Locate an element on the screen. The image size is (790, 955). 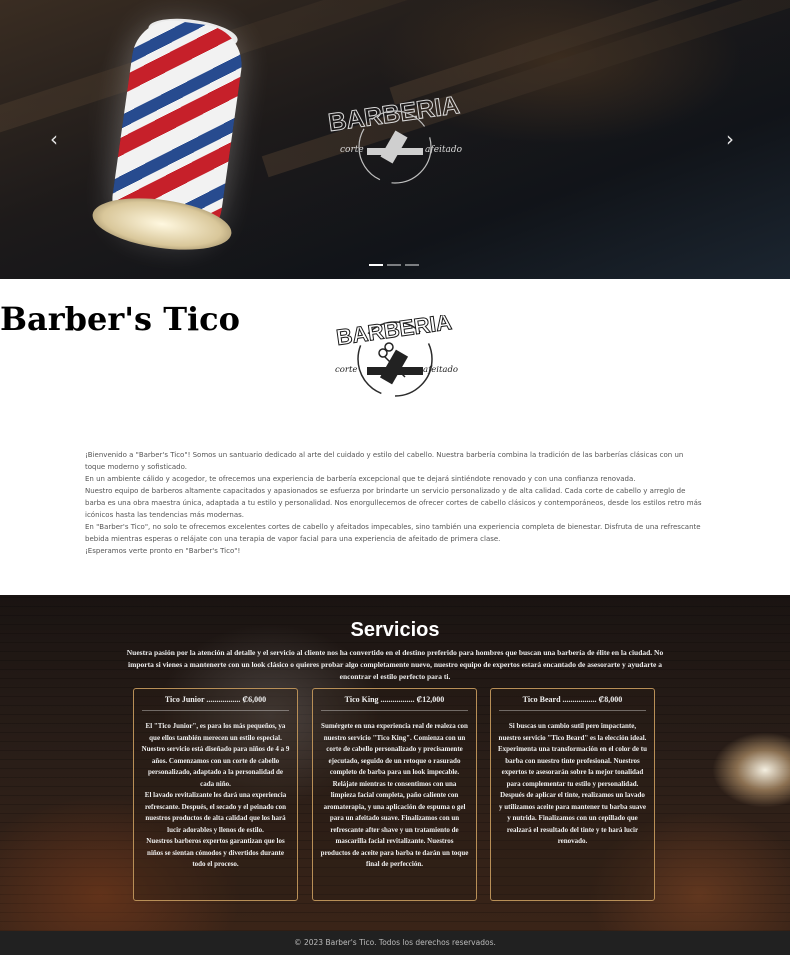
about-title: Barber's Tico is located at coordinates (120, 319).